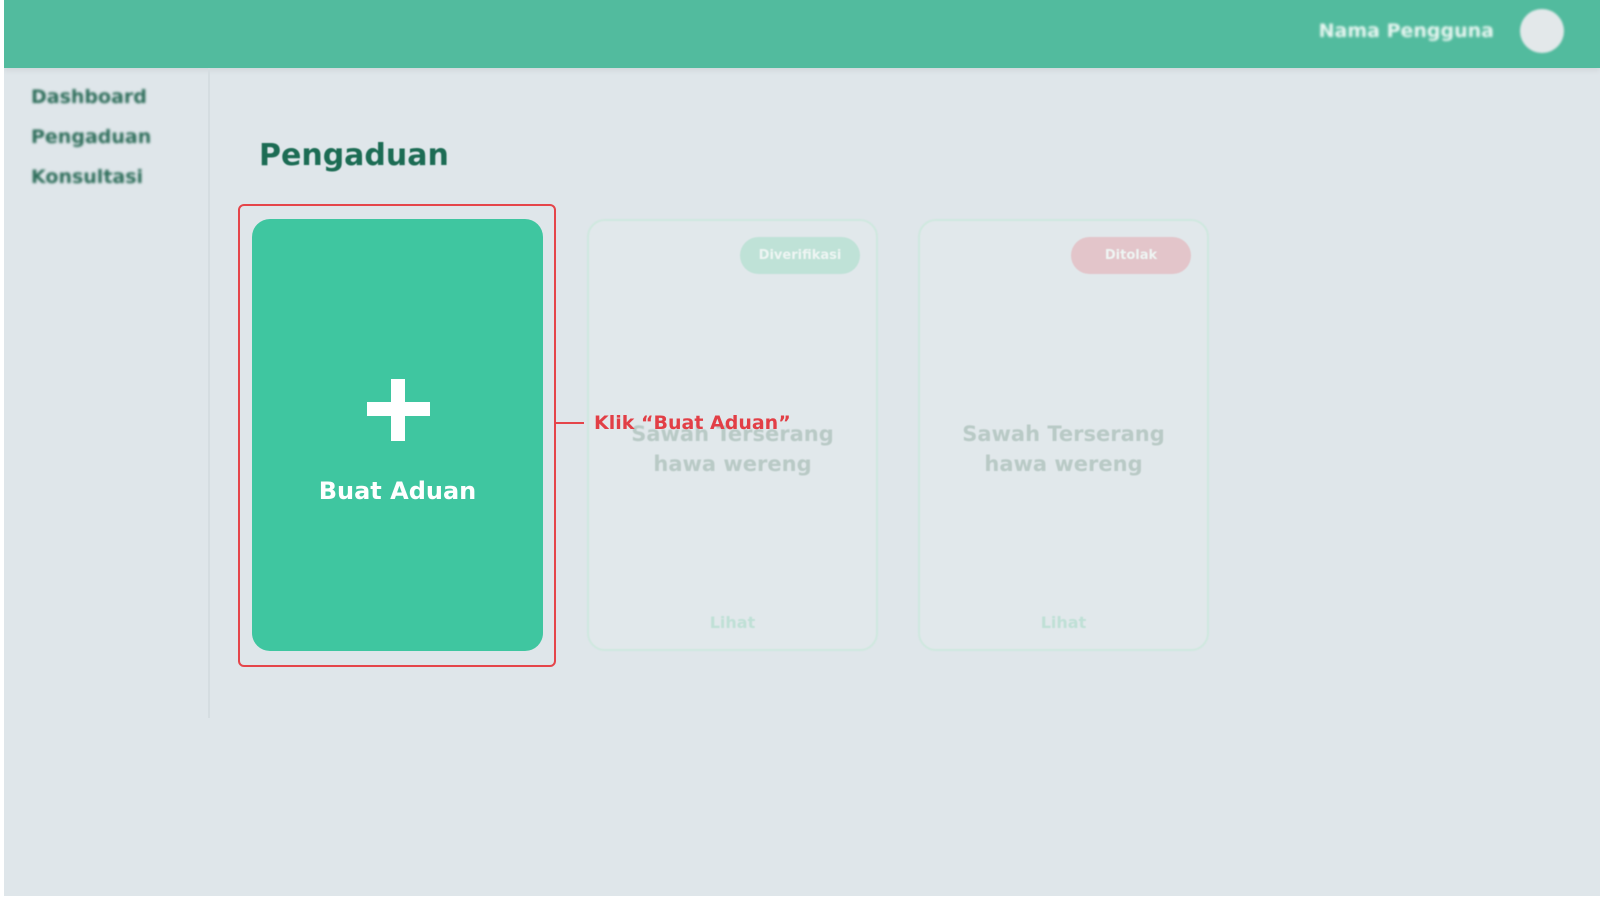 Image resolution: width=1600 pixels, height=900 pixels. I want to click on user-avatar-icon, so click(1542, 31).